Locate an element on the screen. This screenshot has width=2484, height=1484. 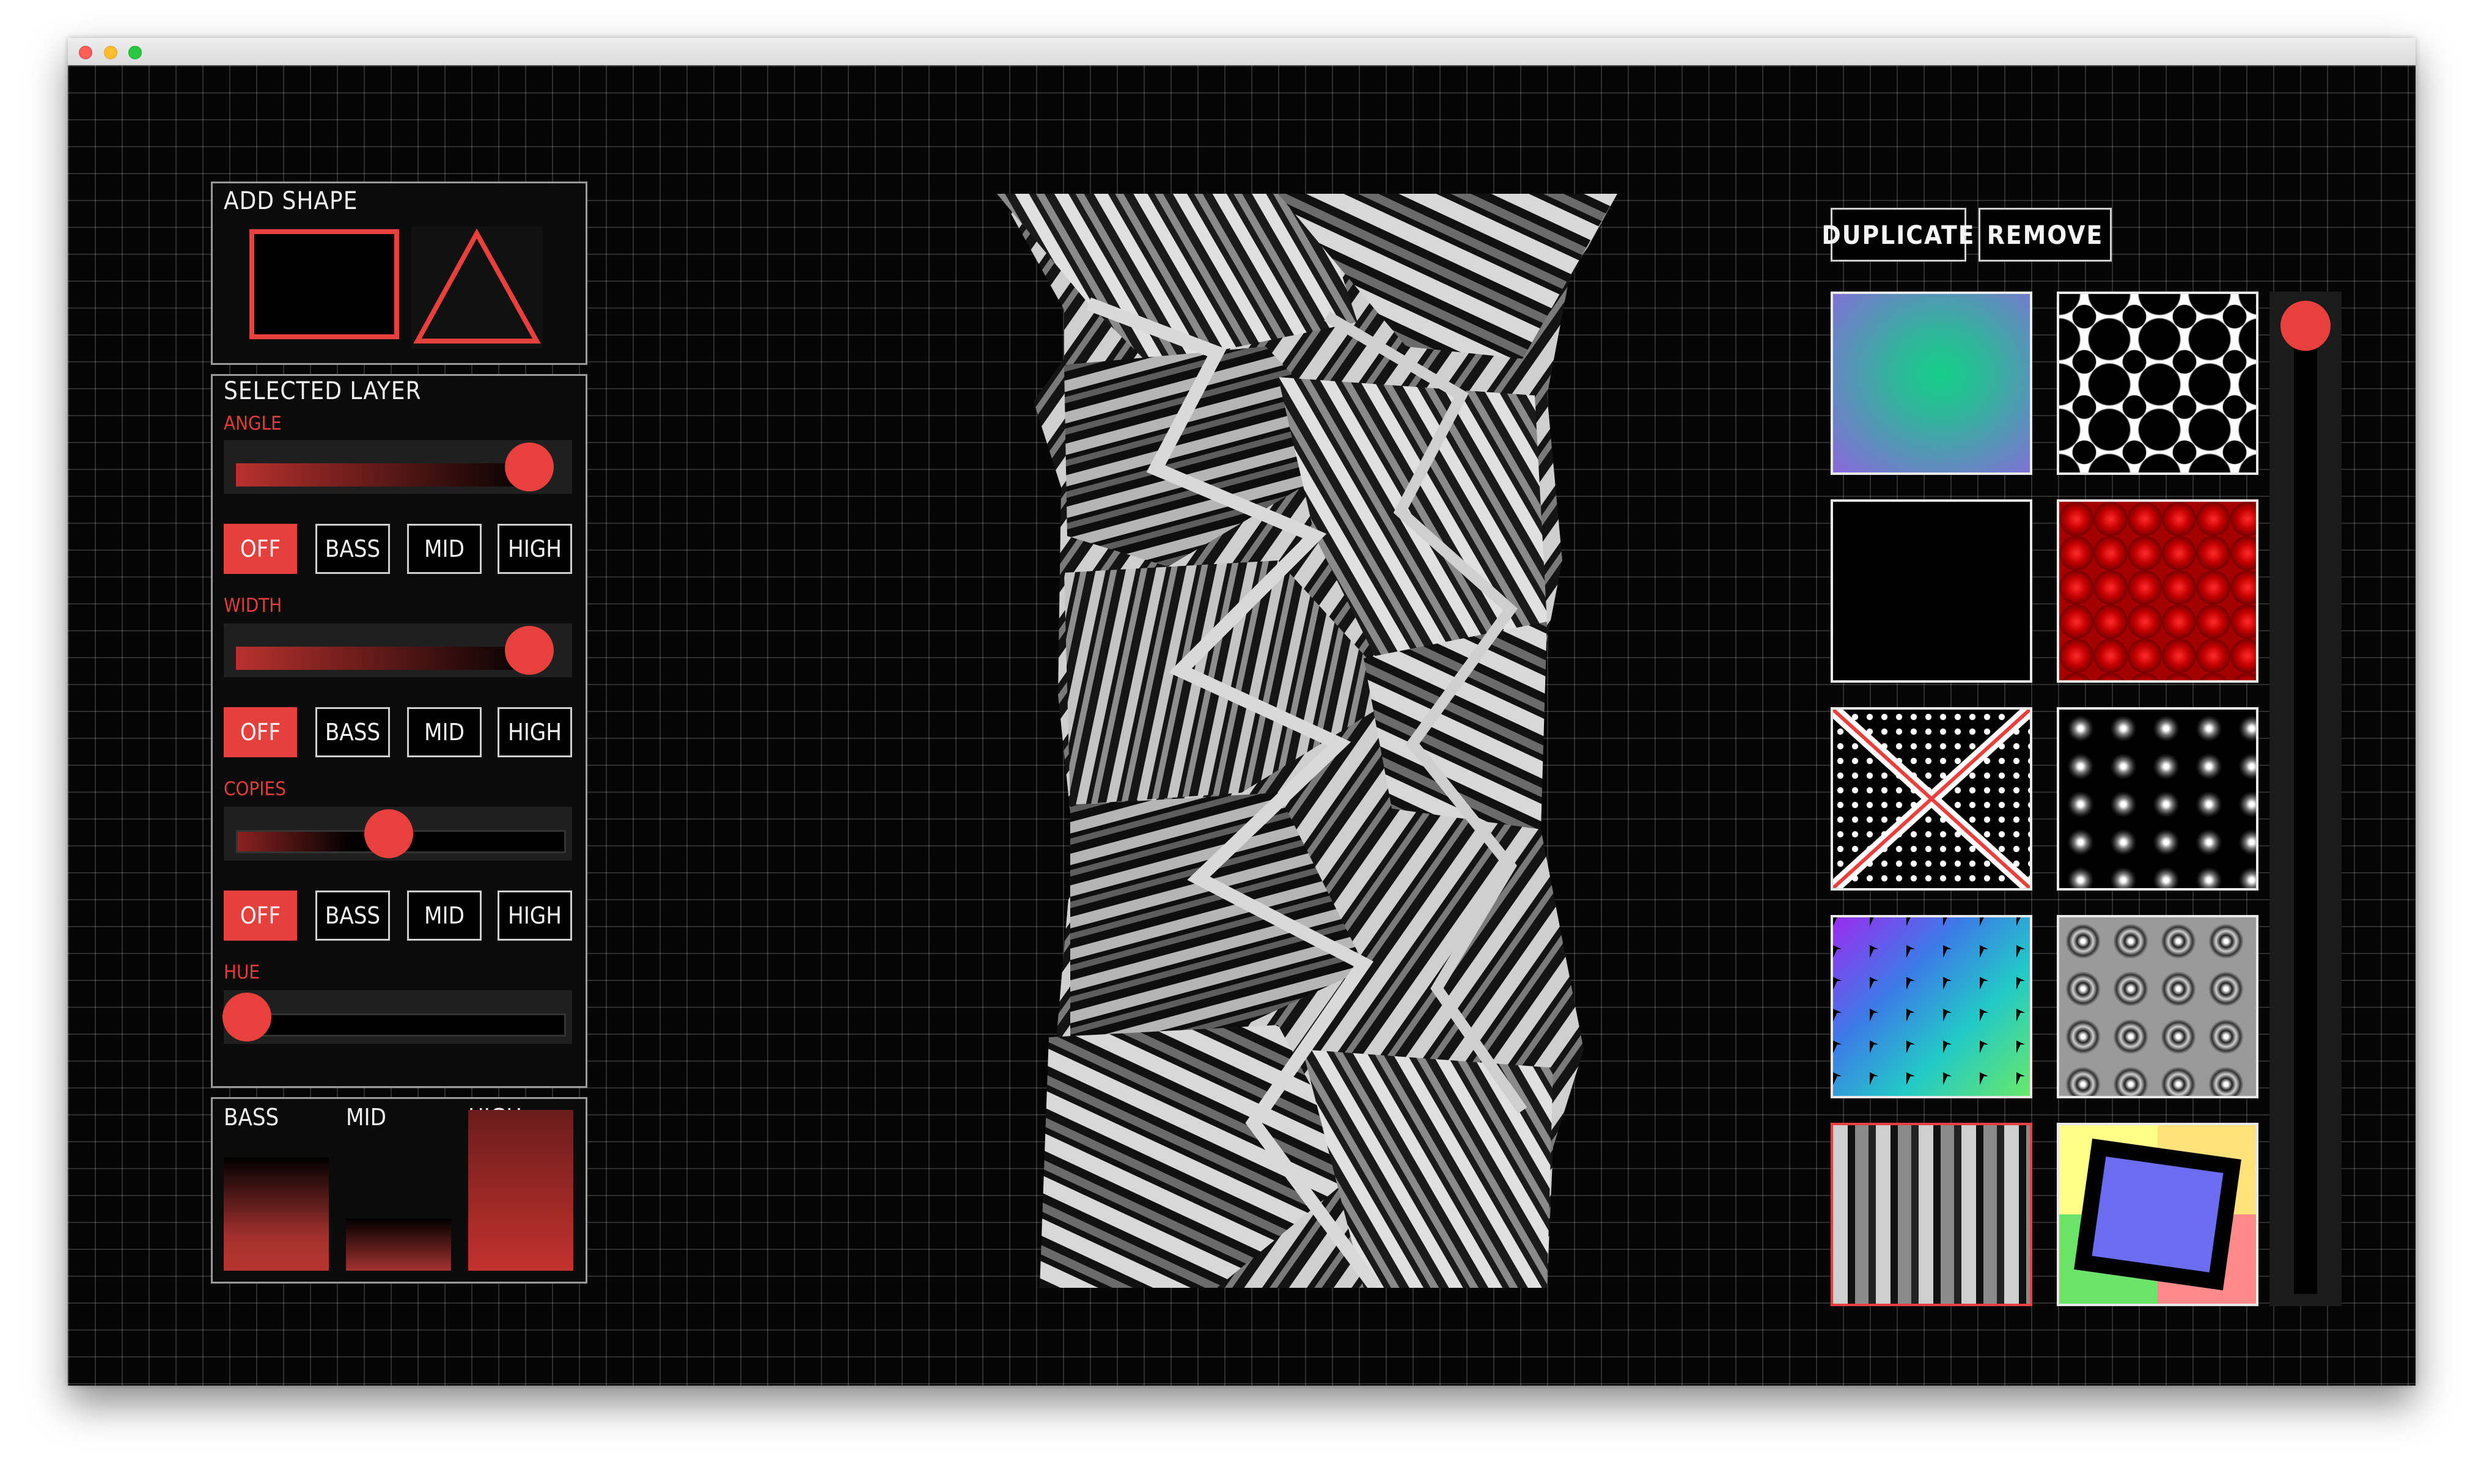
mid-level-bar is located at coordinates (398, 1245).